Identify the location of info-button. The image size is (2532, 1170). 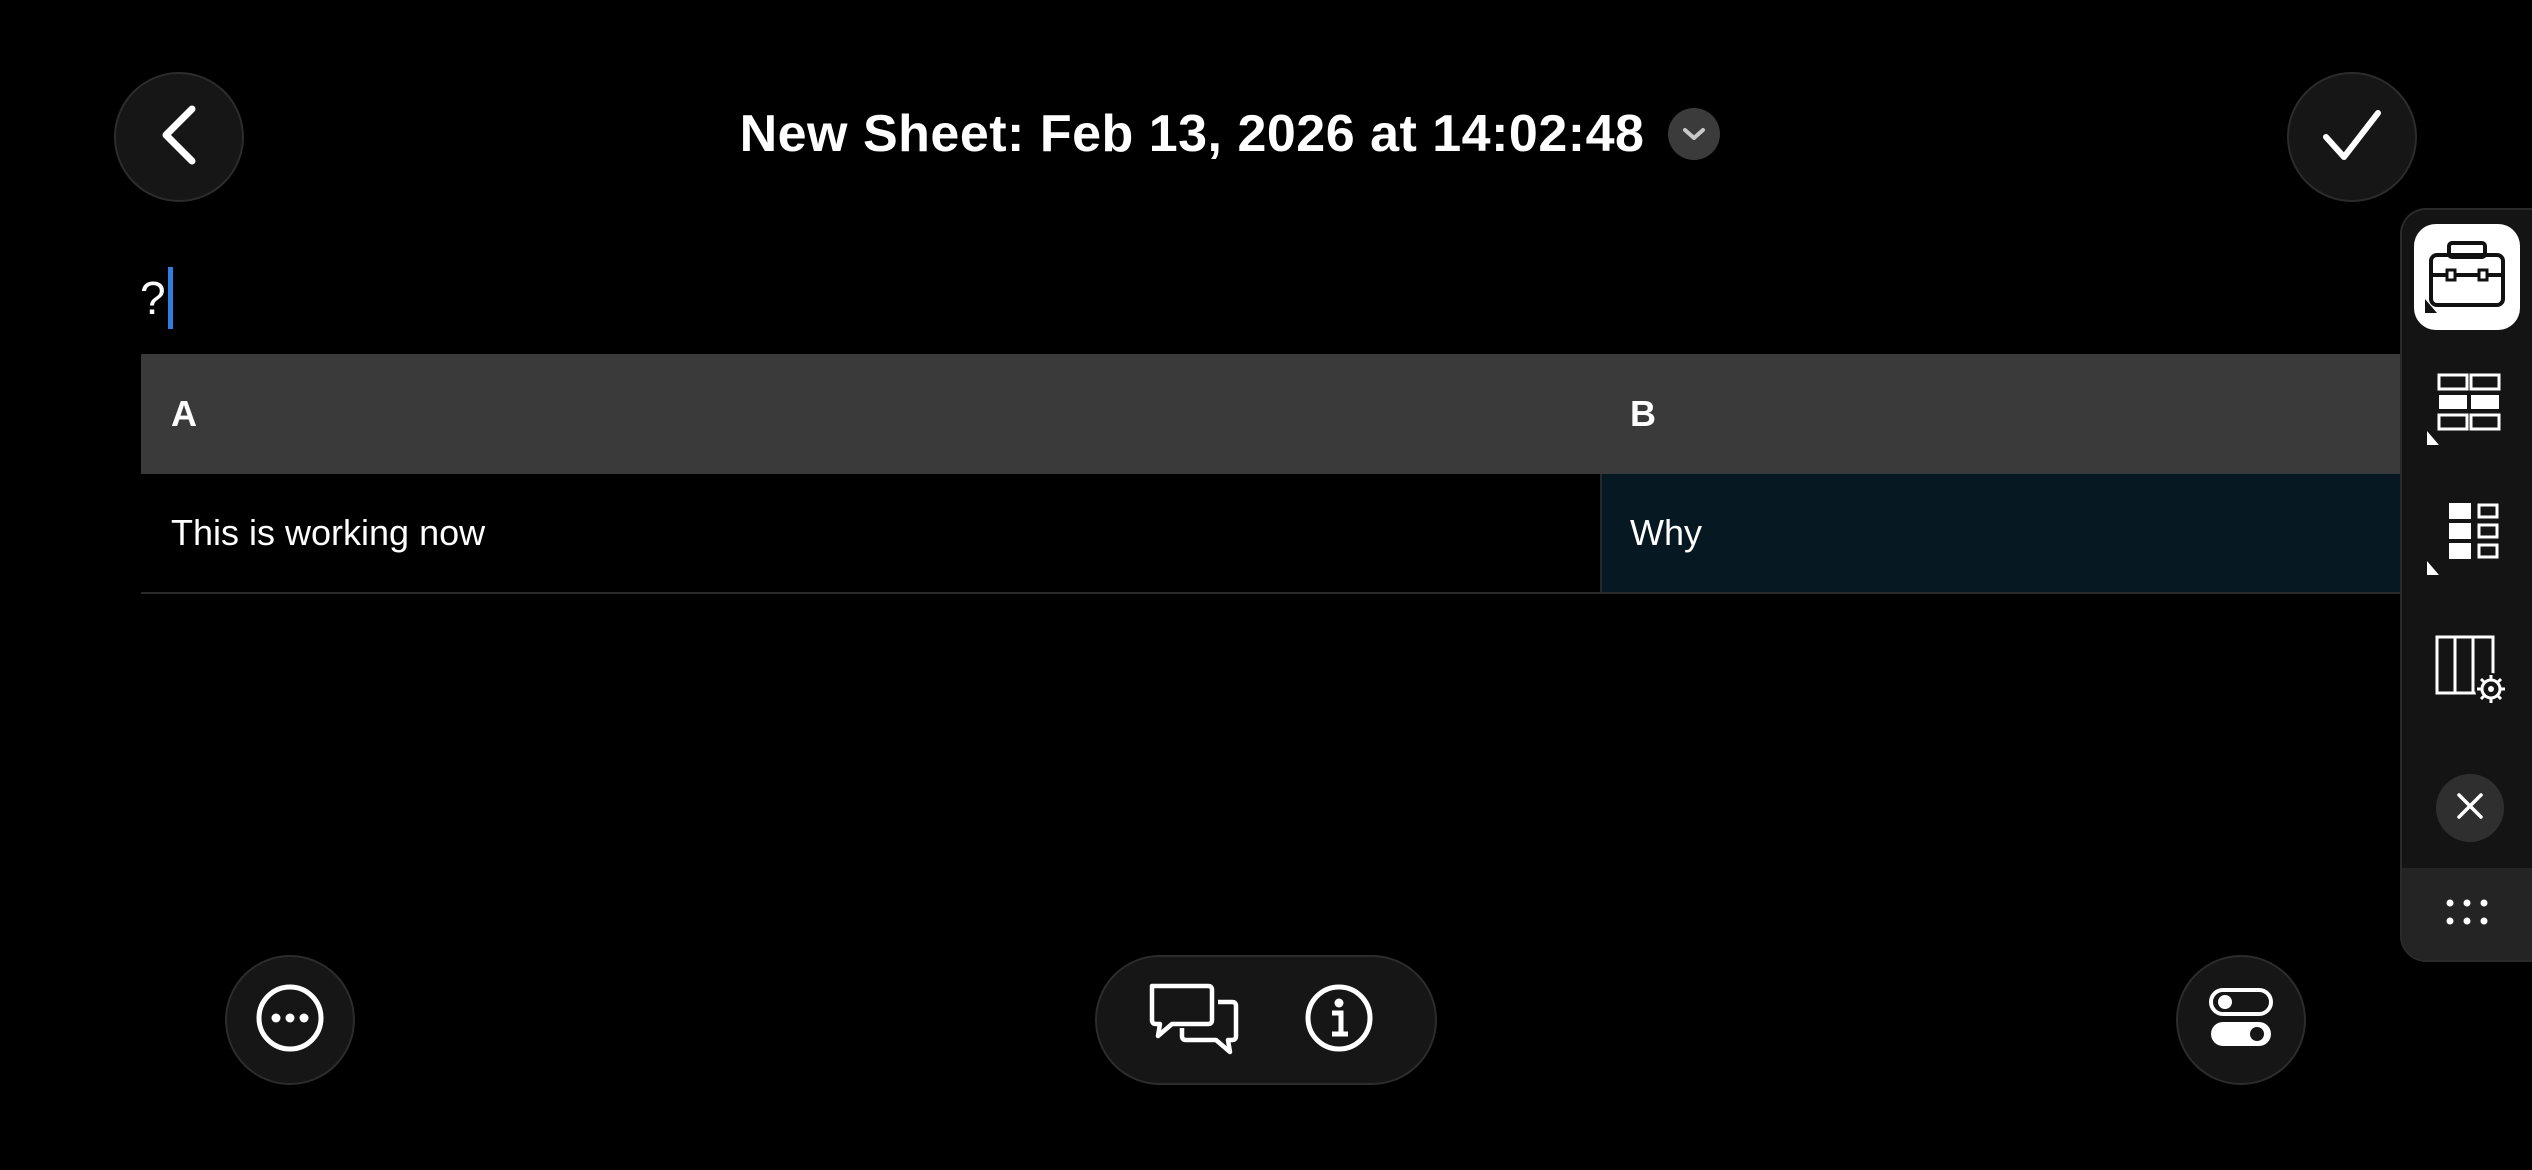
(1339, 1020).